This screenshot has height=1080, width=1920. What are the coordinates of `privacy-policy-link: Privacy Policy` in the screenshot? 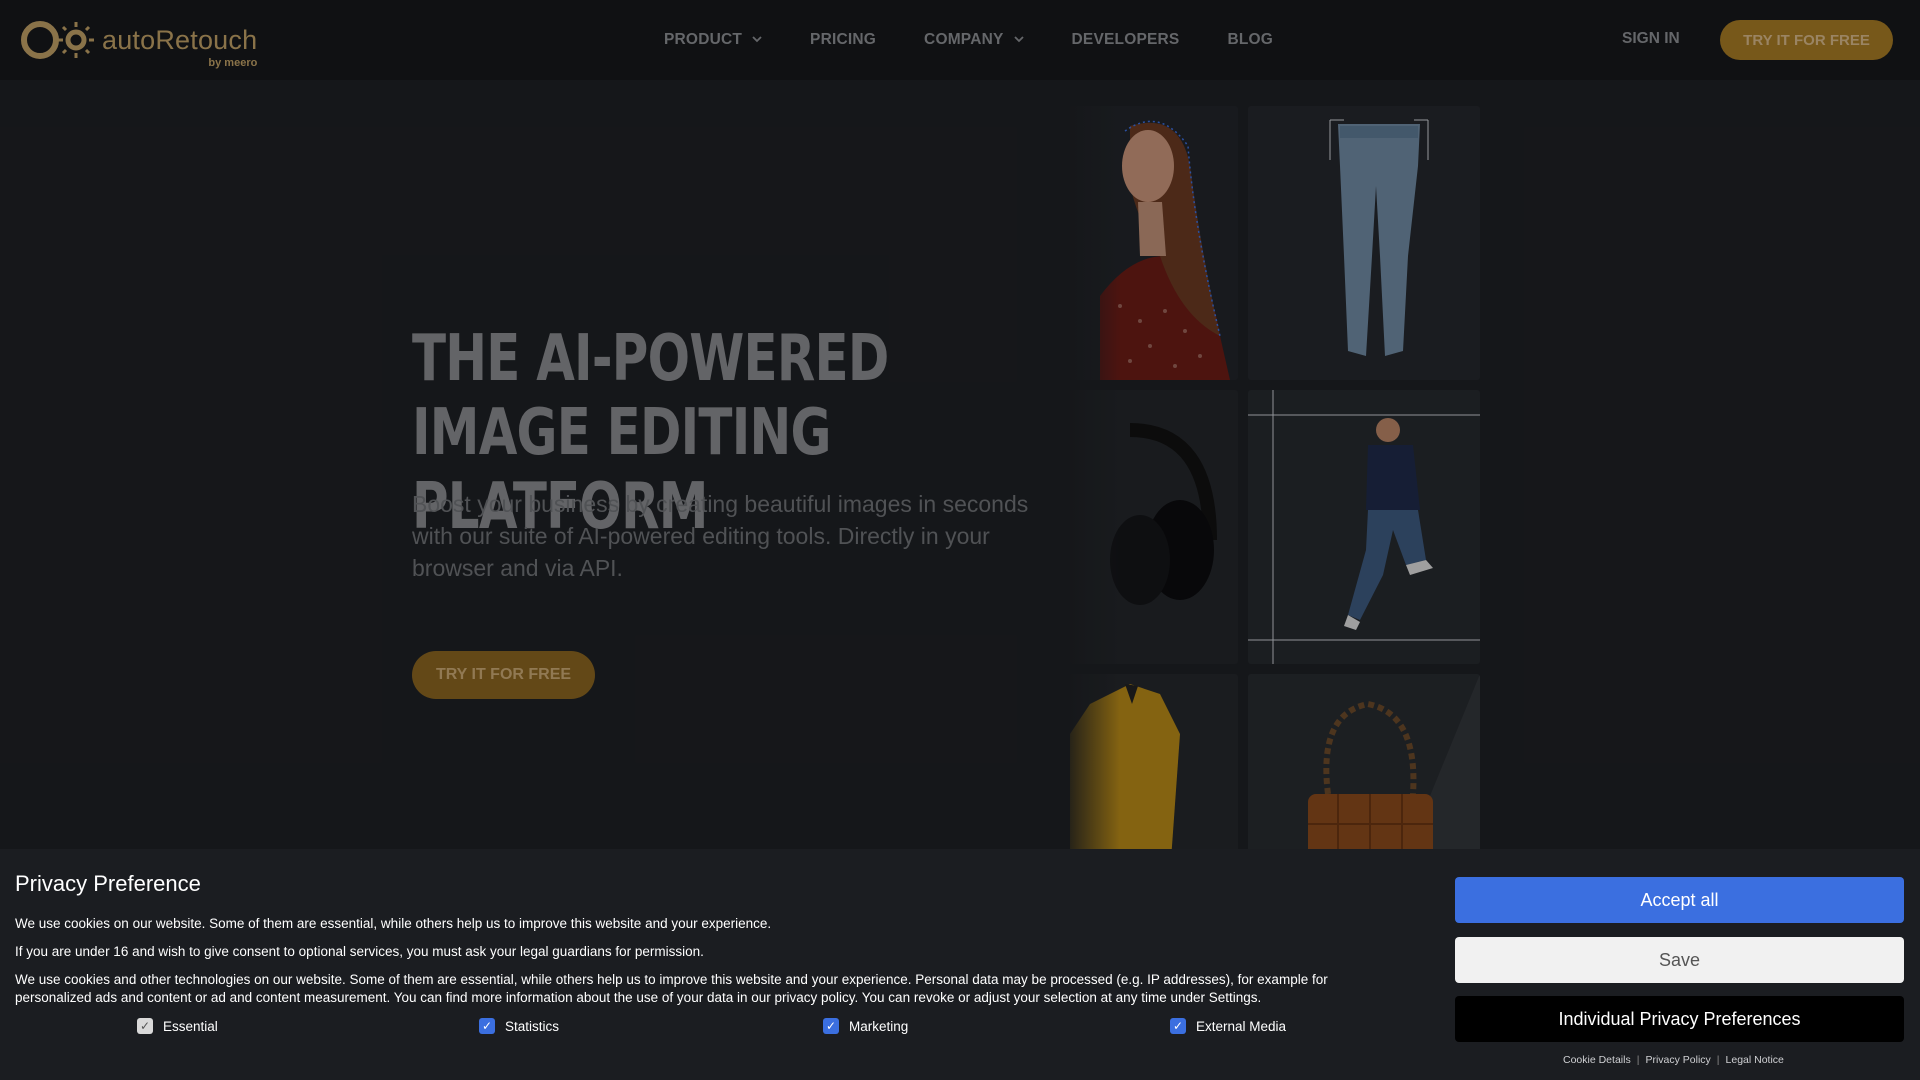 It's located at (1677, 1060).